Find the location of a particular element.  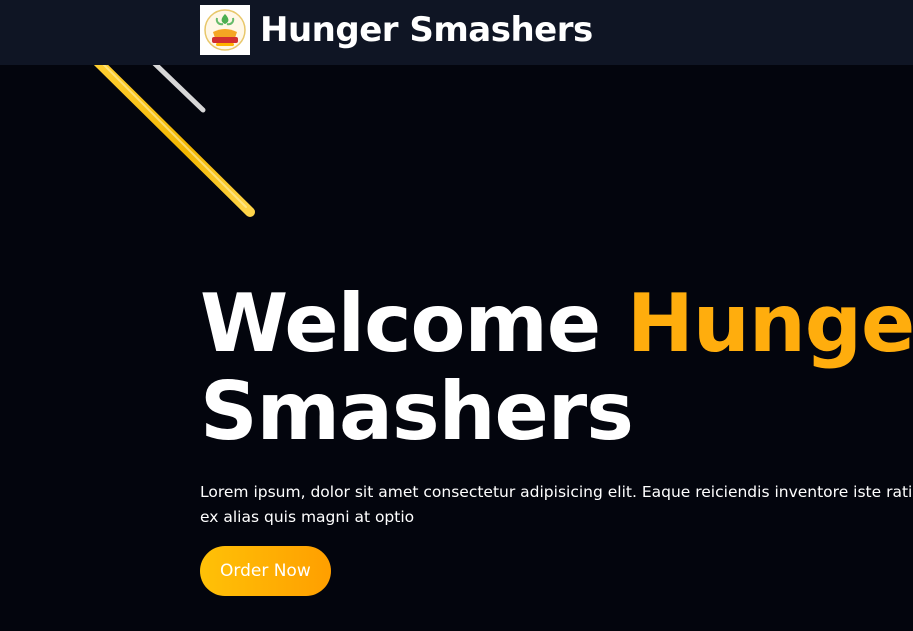

hero-title-accent: Hunger is located at coordinates (769, 323).